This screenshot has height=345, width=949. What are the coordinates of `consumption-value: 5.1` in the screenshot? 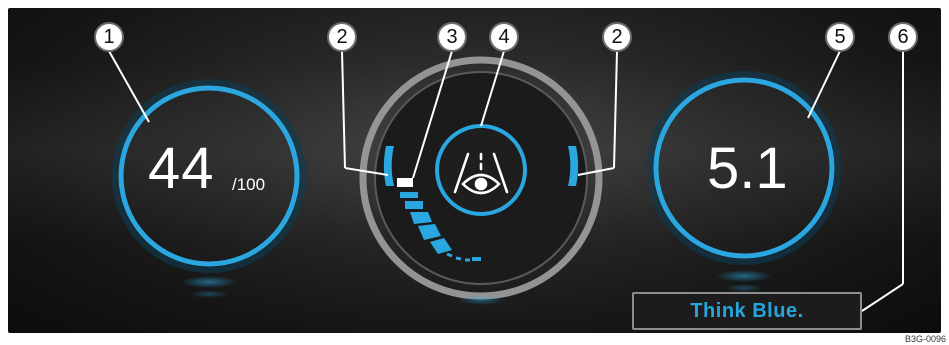 It's located at (747, 168).